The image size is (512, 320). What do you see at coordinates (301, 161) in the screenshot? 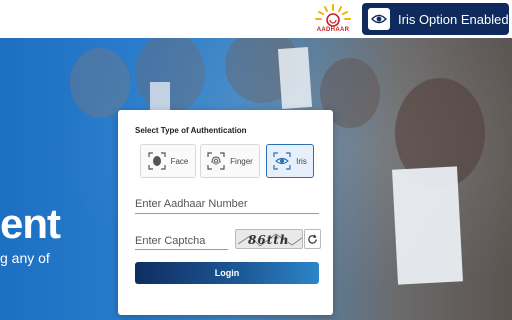
I see `auth-option-iris-label: Iris` at bounding box center [301, 161].